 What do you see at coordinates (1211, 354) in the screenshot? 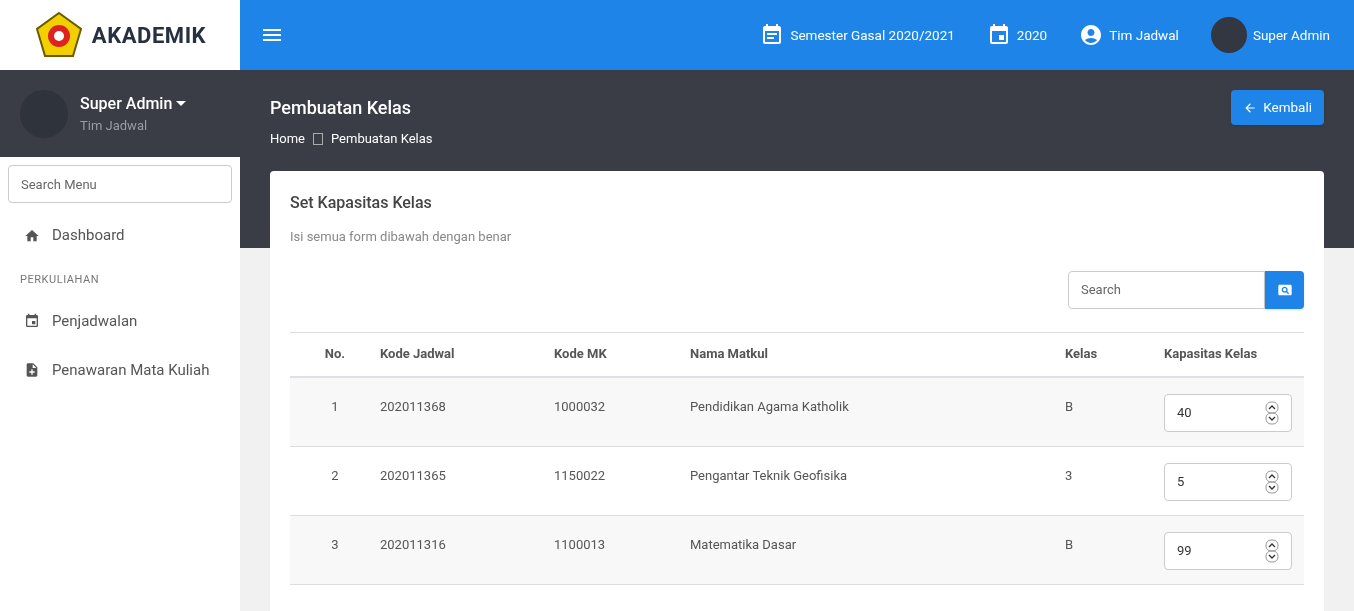
I see `column-header: Kapasitas Kelas` at bounding box center [1211, 354].